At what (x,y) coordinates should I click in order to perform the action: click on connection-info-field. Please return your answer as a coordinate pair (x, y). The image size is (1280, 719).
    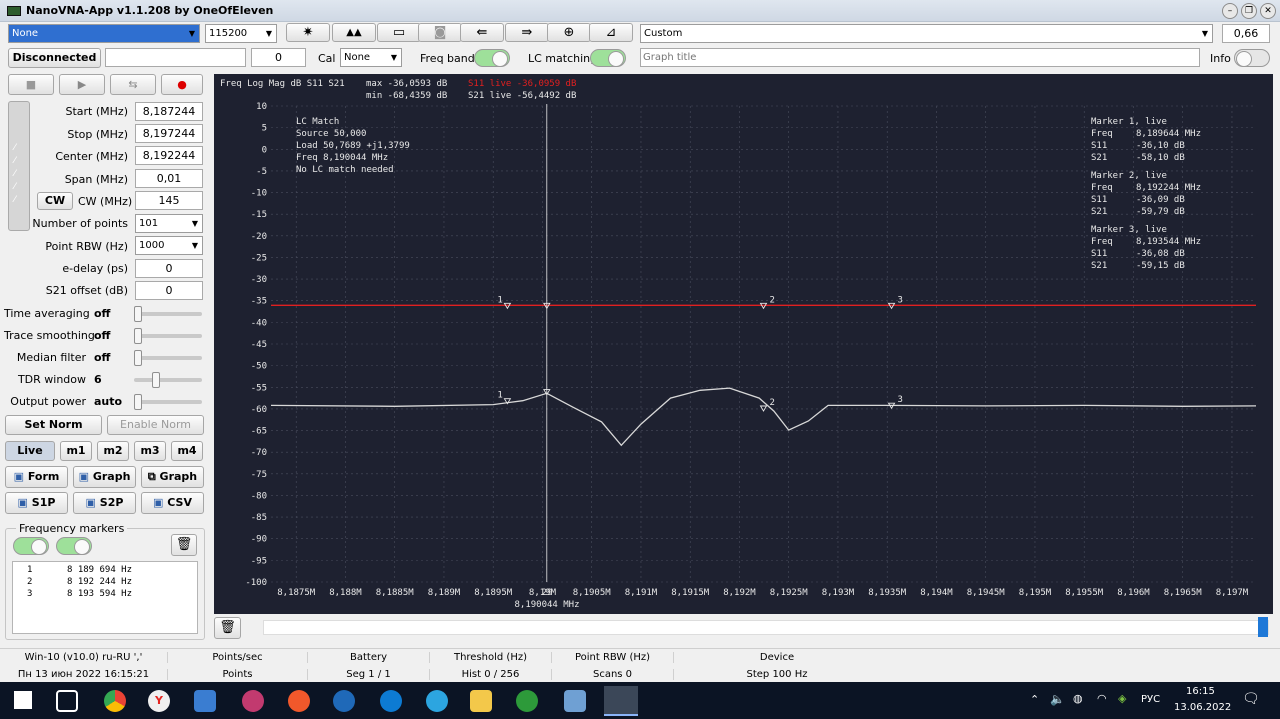
    Looking at the image, I should click on (175, 57).